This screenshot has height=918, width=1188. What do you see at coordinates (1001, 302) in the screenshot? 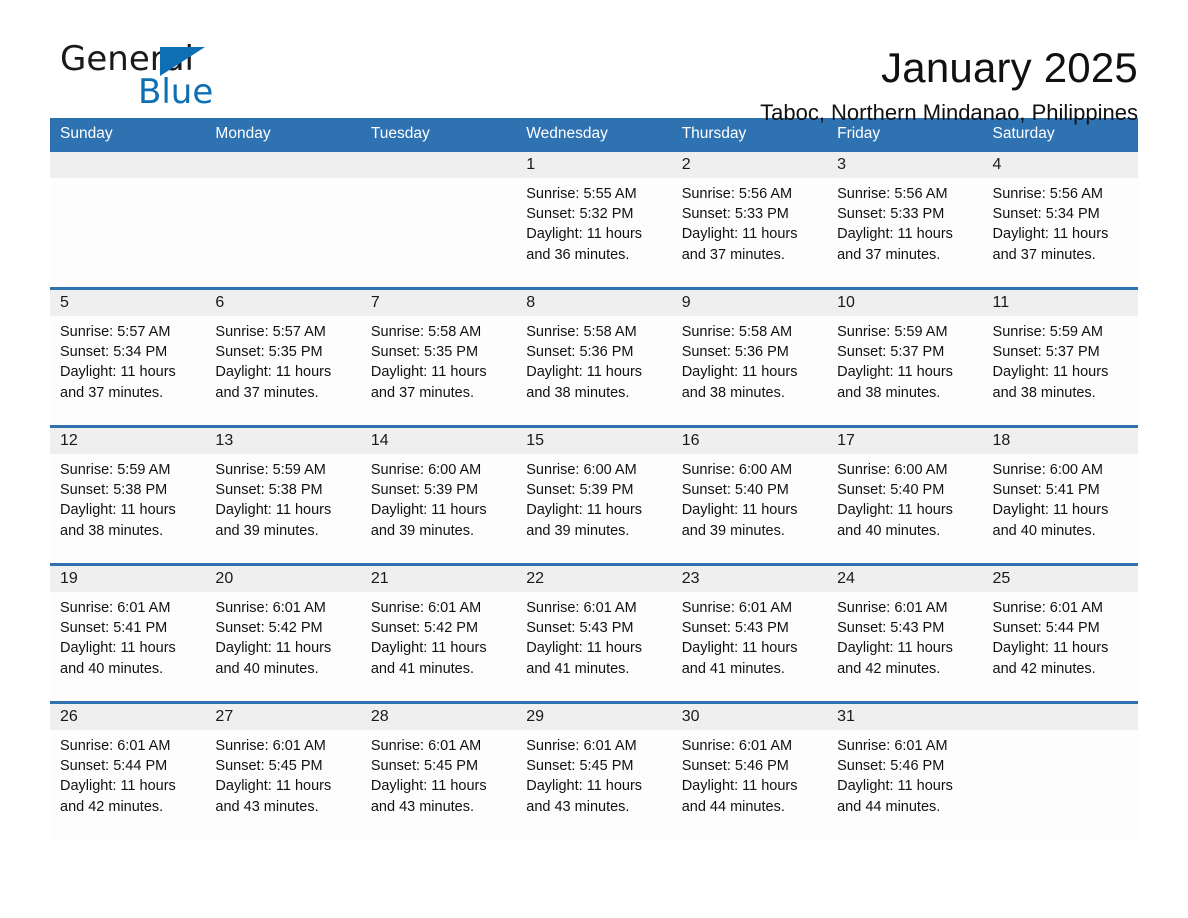
I see `day-number: 11` at bounding box center [1001, 302].